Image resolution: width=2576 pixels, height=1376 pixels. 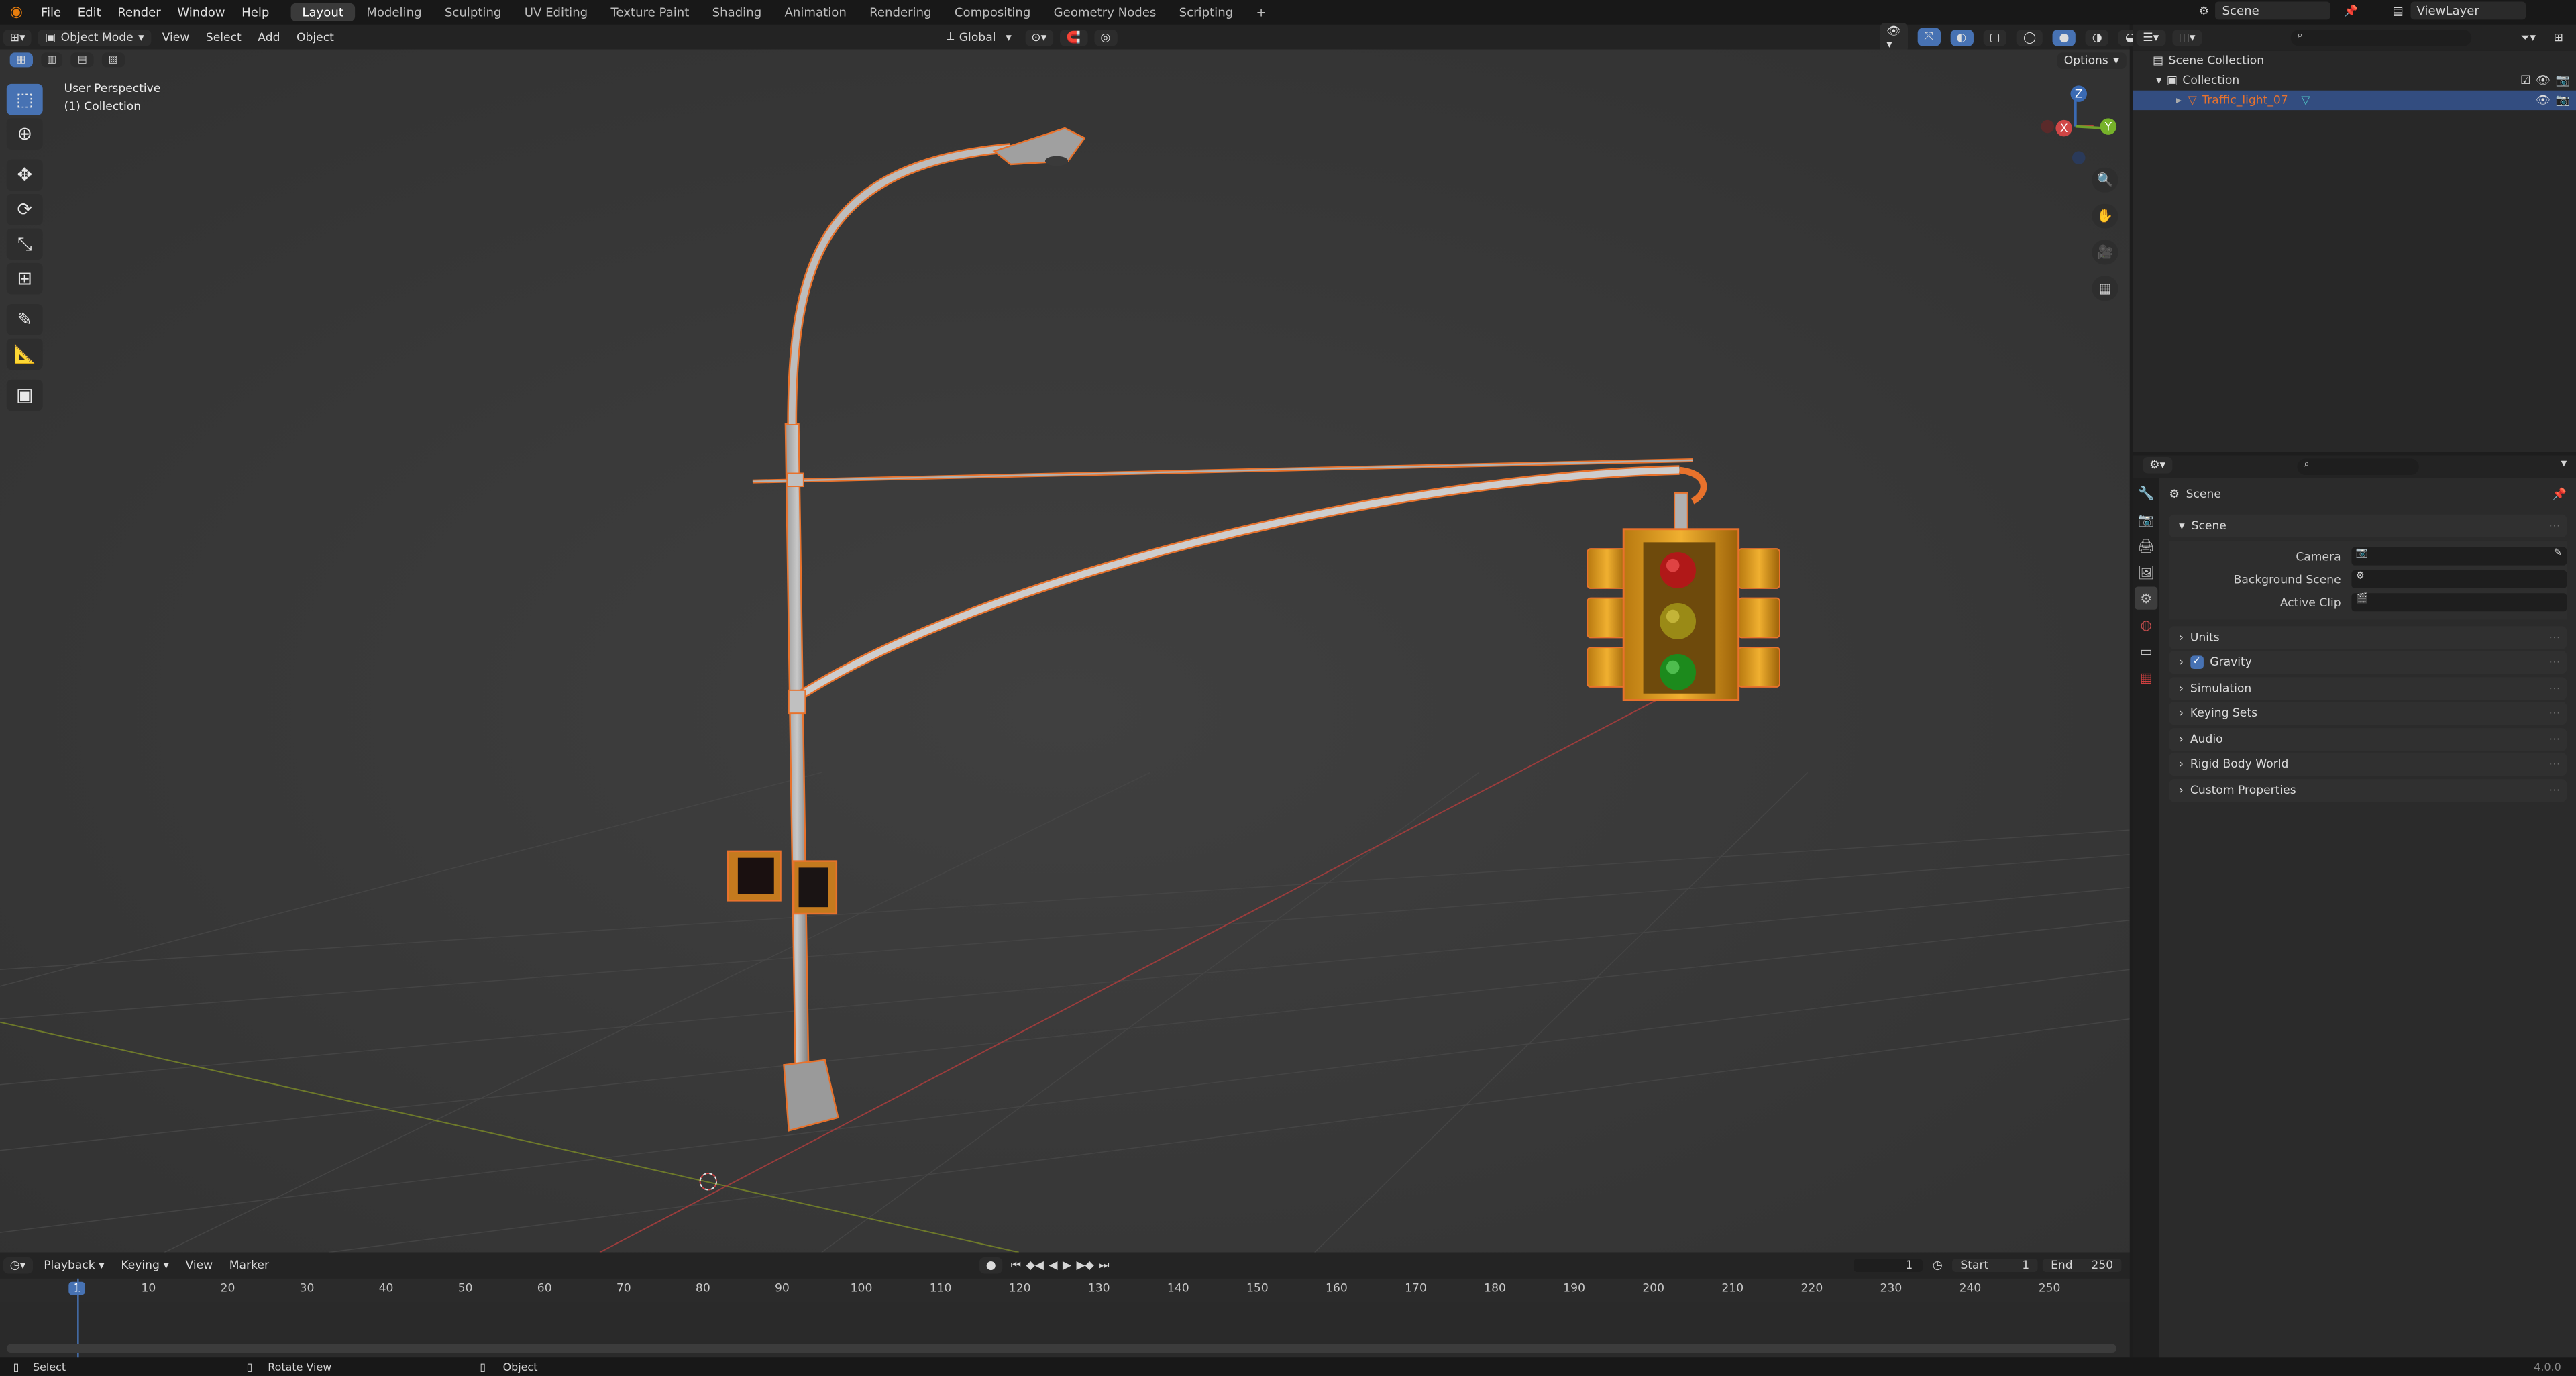 What do you see at coordinates (2091, 60) in the screenshot?
I see `options-button: Options ▾` at bounding box center [2091, 60].